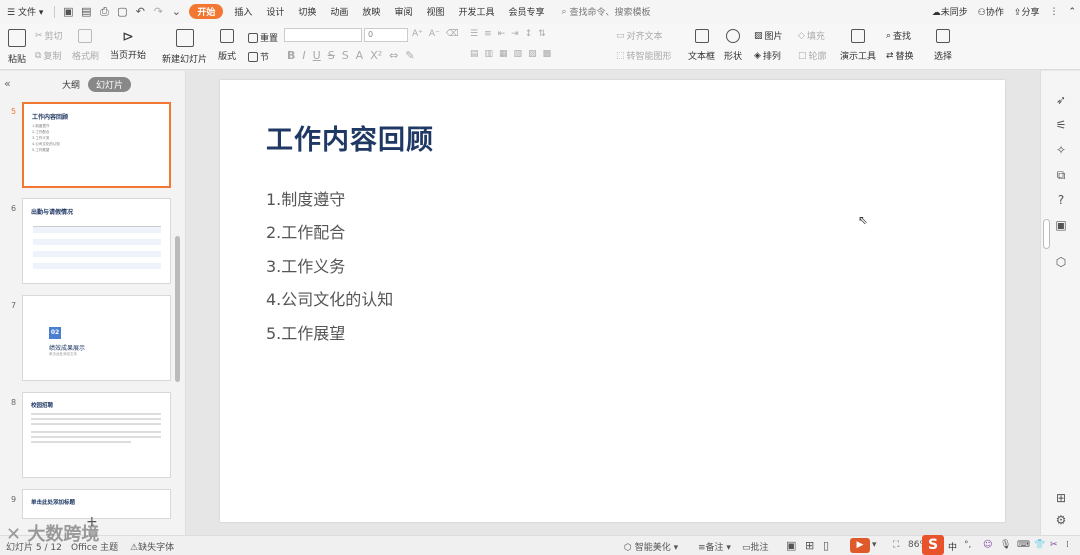 This screenshot has height=555, width=1080. I want to click on emoji-icon: ☺, so click(987, 545).